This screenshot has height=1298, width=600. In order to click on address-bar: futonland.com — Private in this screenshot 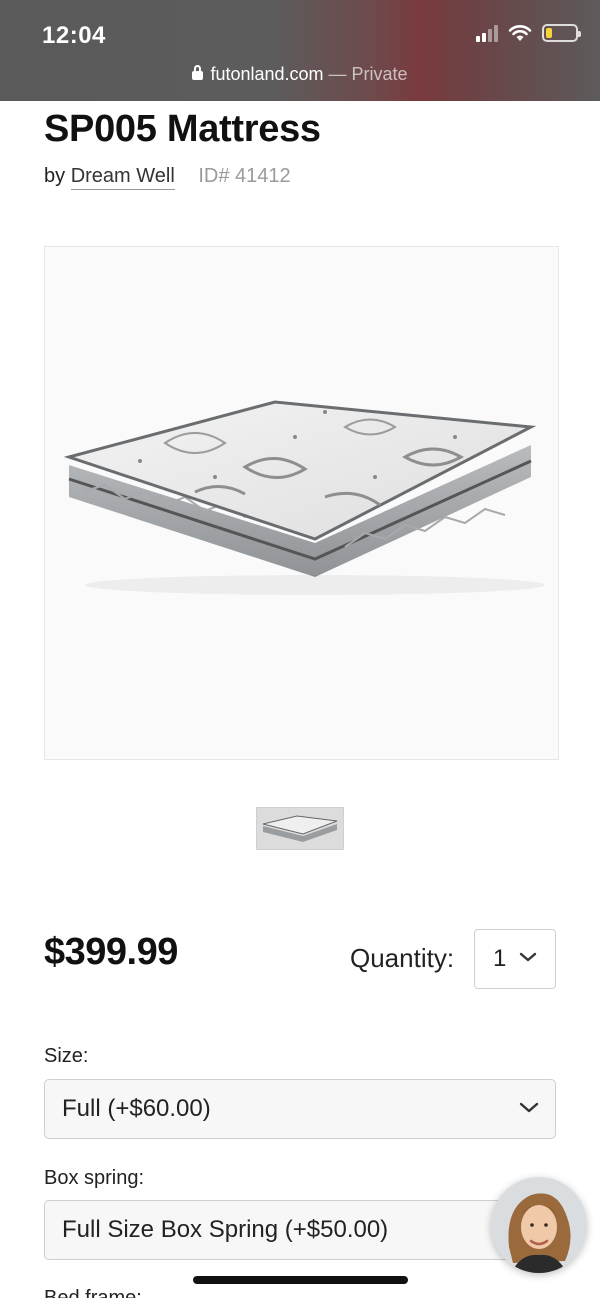, I will do `click(300, 74)`.